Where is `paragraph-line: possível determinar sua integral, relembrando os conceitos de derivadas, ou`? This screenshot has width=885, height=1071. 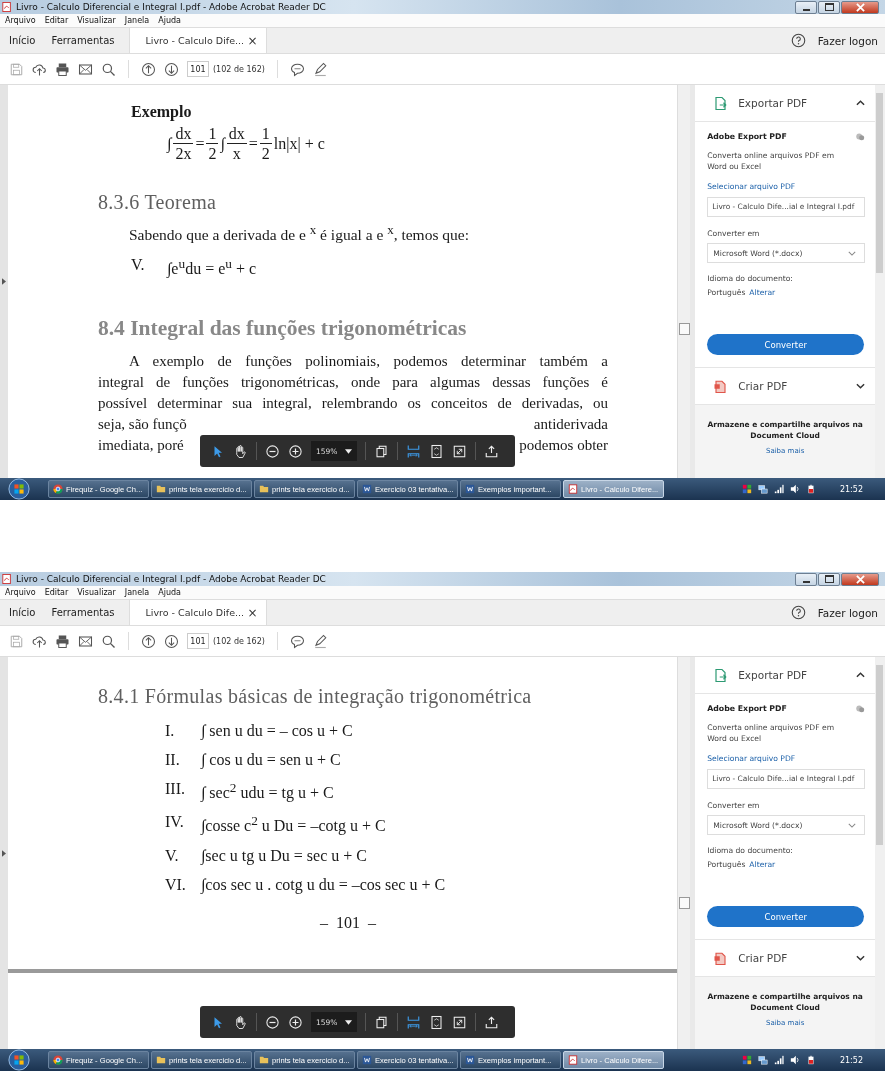 paragraph-line: possível determinar sua integral, relembrando os conceitos de derivadas, ou is located at coordinates (353, 404).